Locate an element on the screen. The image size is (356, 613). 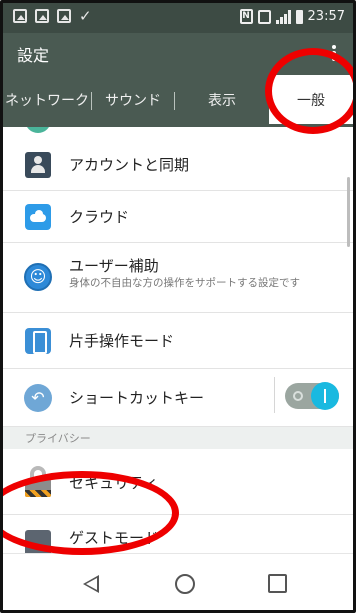
back-icon is located at coordinates (91, 584).